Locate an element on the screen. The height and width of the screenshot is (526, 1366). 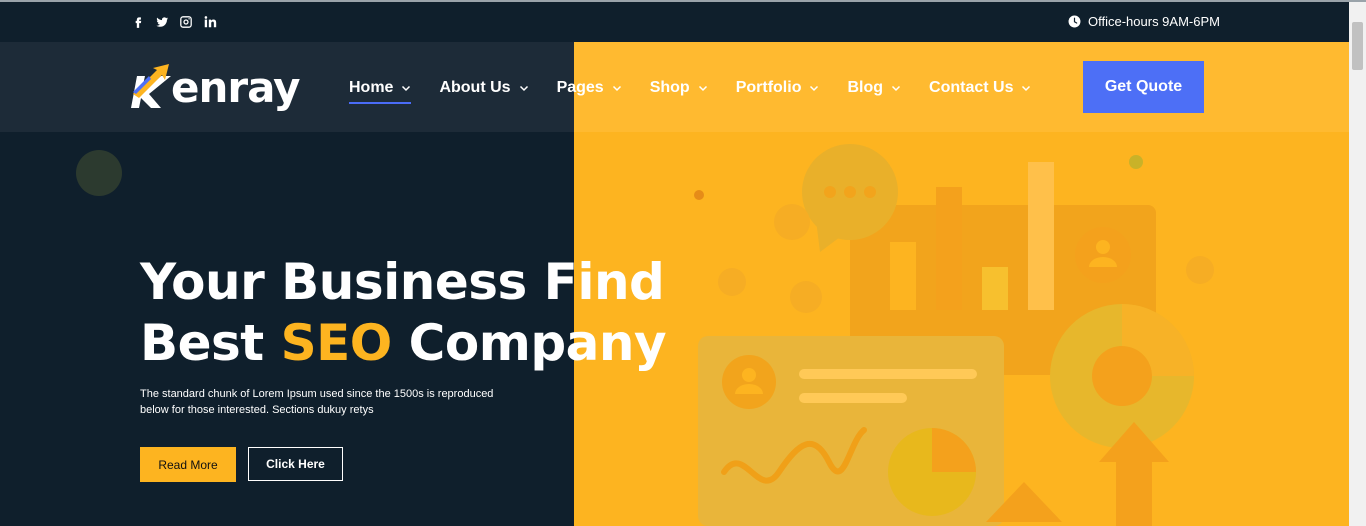
nav-item-home: Home is located at coordinates (380, 90).